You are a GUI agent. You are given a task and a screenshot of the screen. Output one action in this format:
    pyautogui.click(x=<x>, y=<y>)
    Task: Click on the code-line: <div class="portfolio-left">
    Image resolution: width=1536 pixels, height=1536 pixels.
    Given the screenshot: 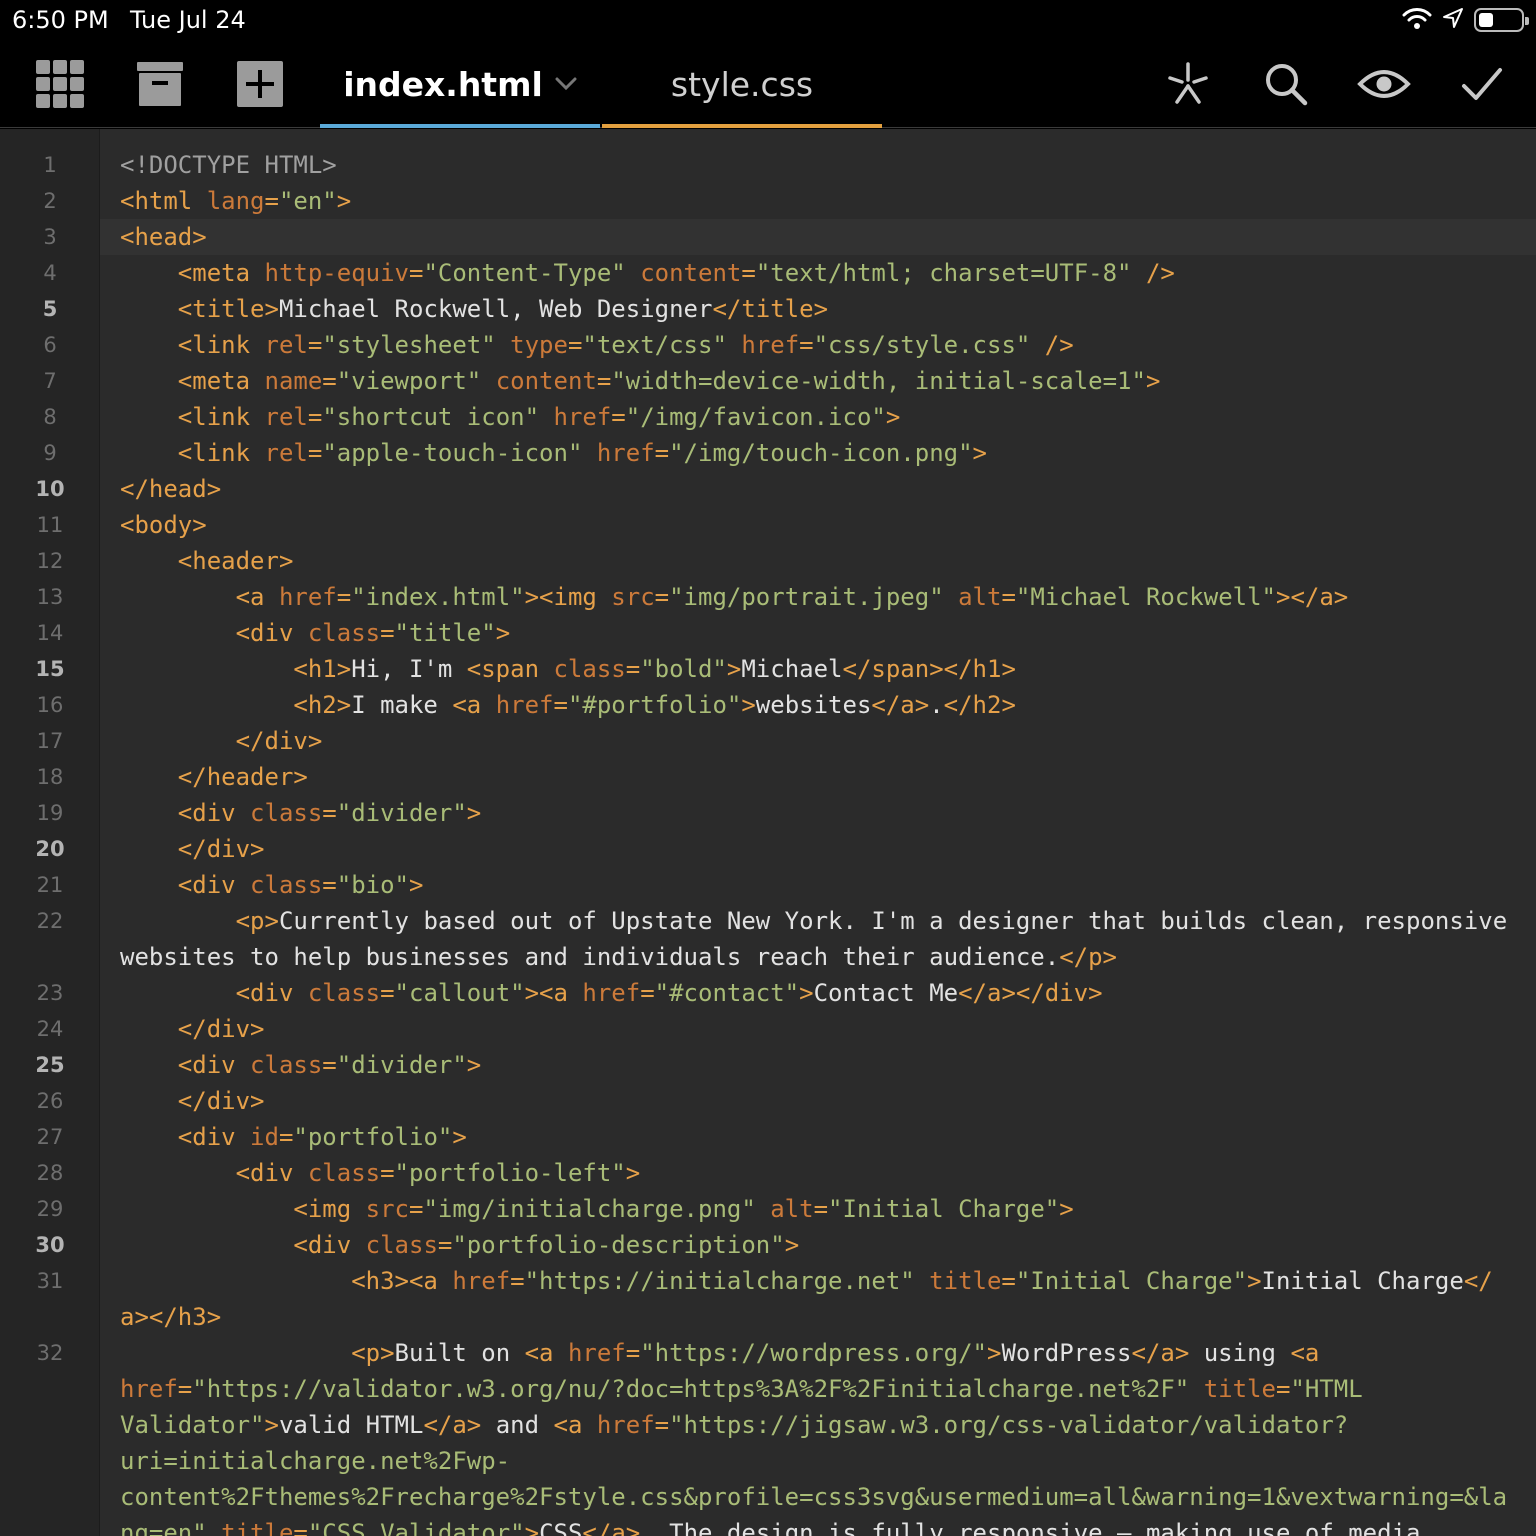 What is the action you would take?
    pyautogui.click(x=380, y=1173)
    